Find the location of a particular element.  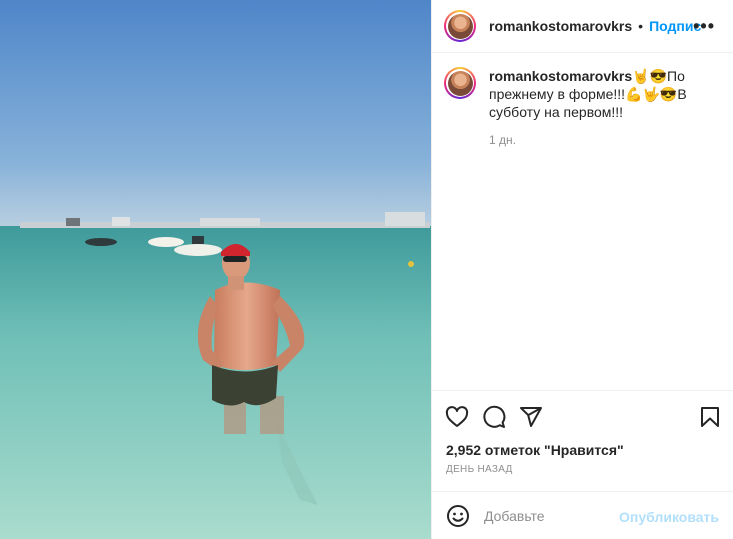

publish-button: Опубликовать is located at coordinates (669, 517).